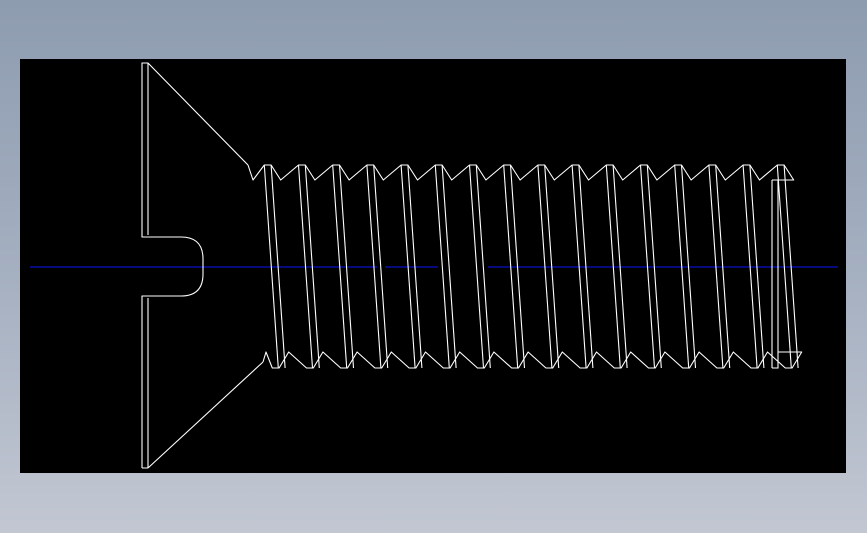 This screenshot has height=533, width=867. I want to click on thread-top-profile, so click(521, 172).